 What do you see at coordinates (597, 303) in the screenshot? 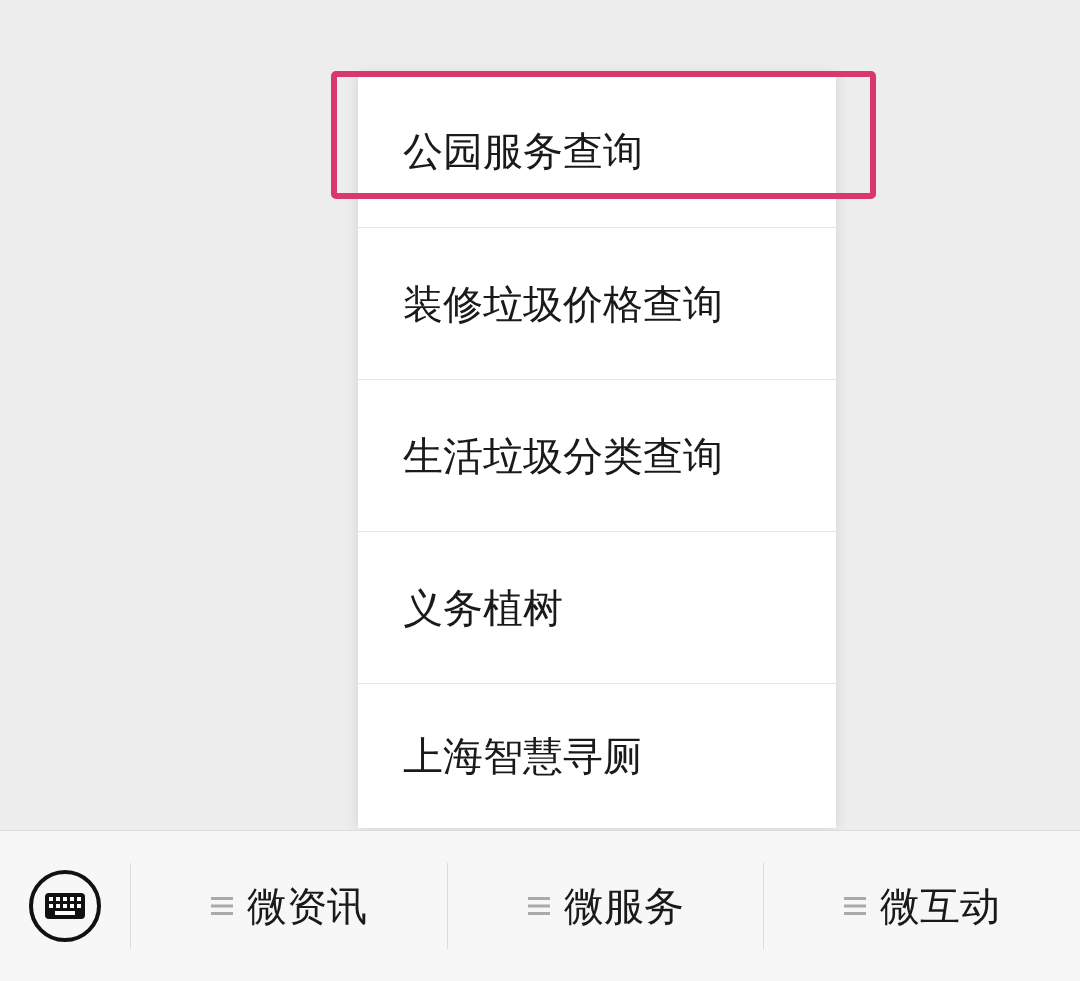
I see `menu-item: 装修垃圾价格查询` at bounding box center [597, 303].